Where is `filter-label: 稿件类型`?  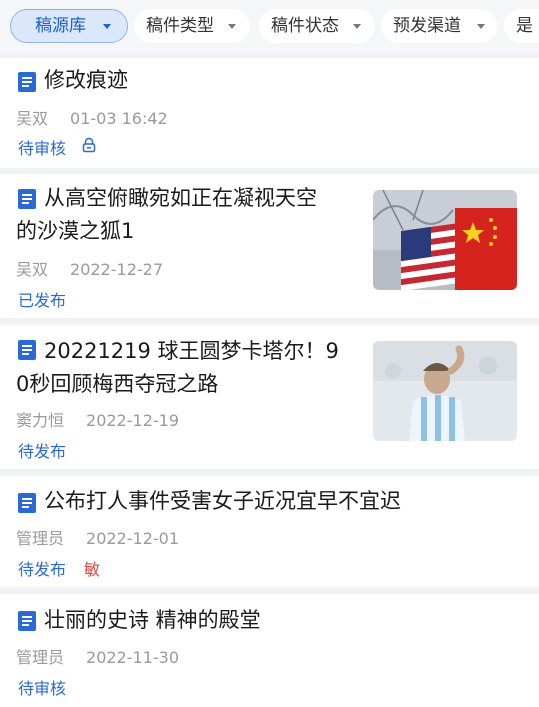 filter-label: 稿件类型 is located at coordinates (180, 26).